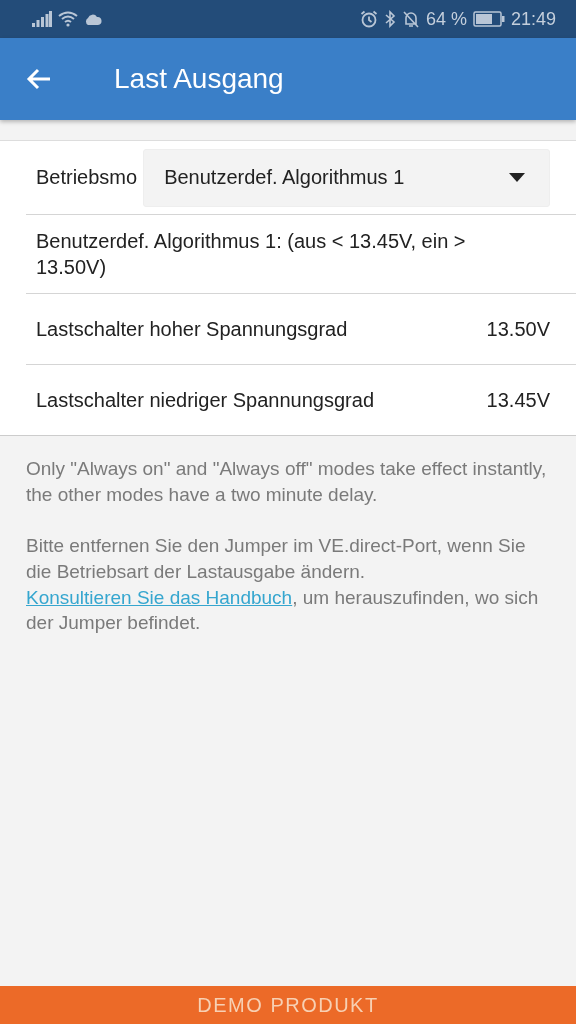 The width and height of the screenshot is (576, 1024). Describe the element at coordinates (533, 19) in the screenshot. I see `clock-time: 21:49` at that location.